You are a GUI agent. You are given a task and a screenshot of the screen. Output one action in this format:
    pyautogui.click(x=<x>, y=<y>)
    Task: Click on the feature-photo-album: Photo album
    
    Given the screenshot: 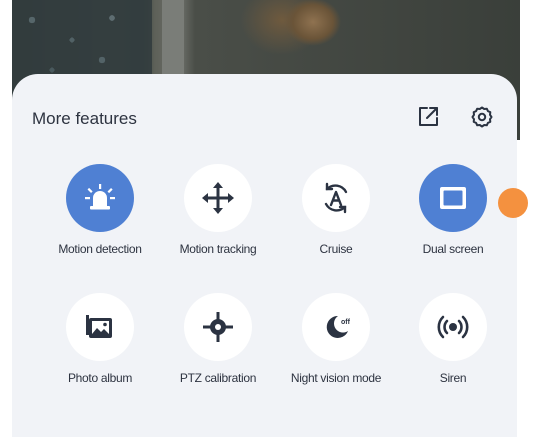 What is the action you would take?
    pyautogui.click(x=100, y=339)
    